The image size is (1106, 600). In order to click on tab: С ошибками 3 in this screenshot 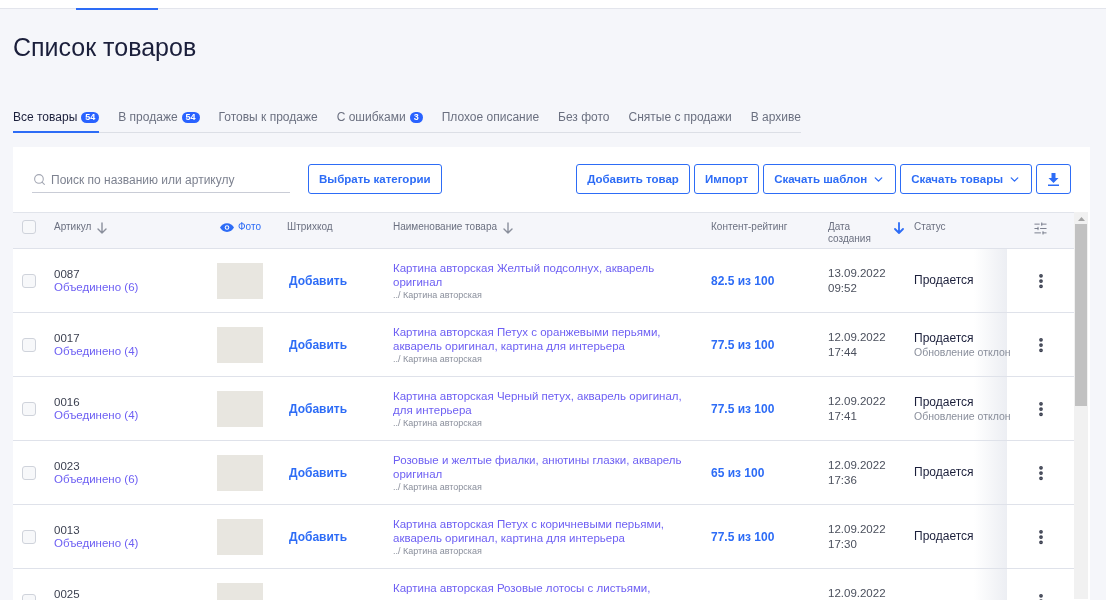, I will do `click(379, 121)`.